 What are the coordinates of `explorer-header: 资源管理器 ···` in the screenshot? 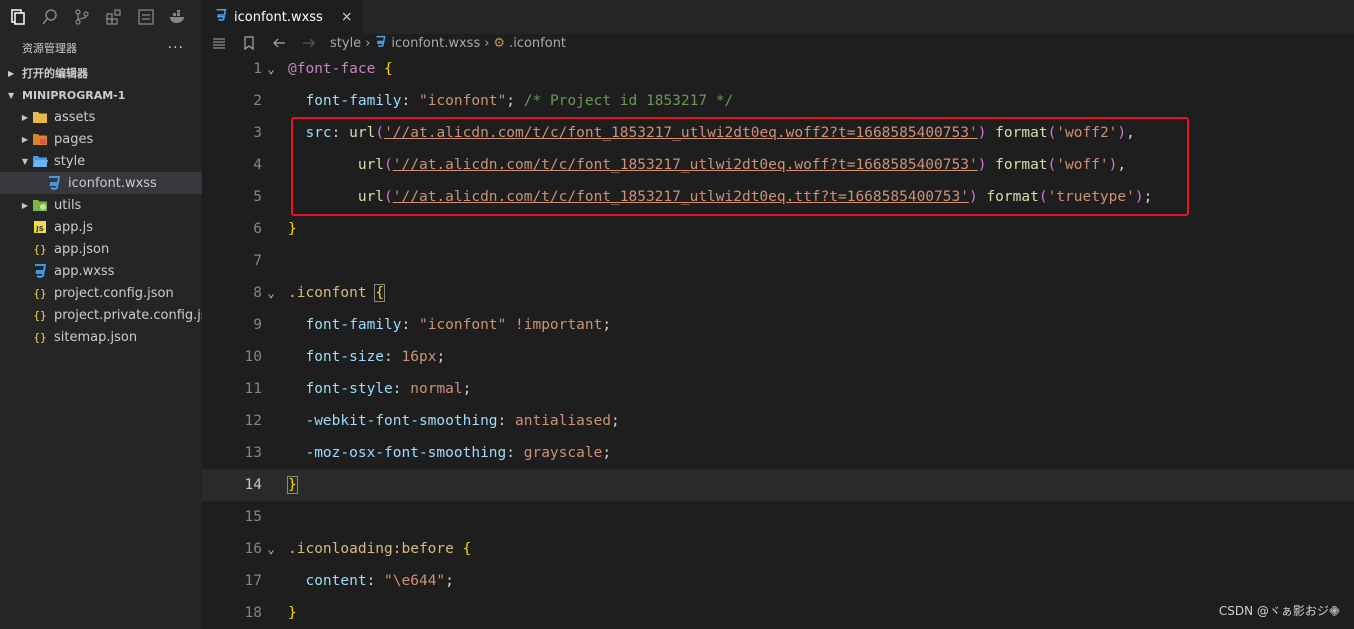 It's located at (101, 48).